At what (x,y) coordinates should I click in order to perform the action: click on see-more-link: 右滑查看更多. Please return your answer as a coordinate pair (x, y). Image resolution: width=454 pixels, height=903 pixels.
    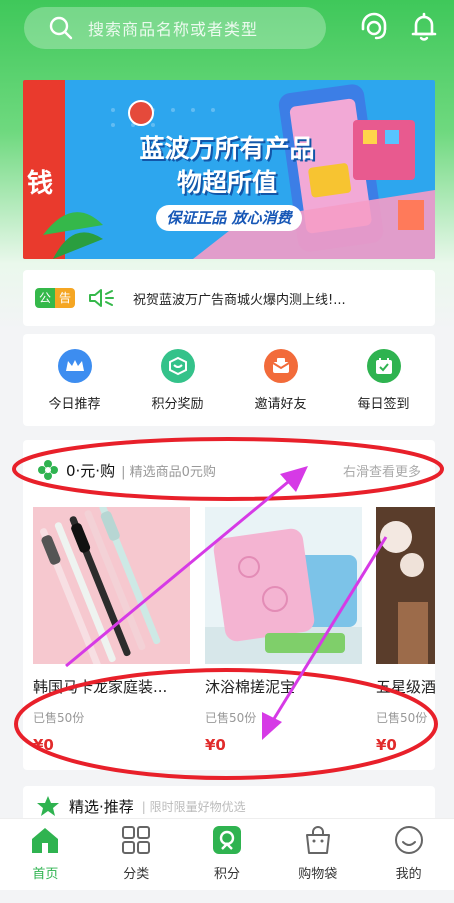
    Looking at the image, I should click on (382, 470).